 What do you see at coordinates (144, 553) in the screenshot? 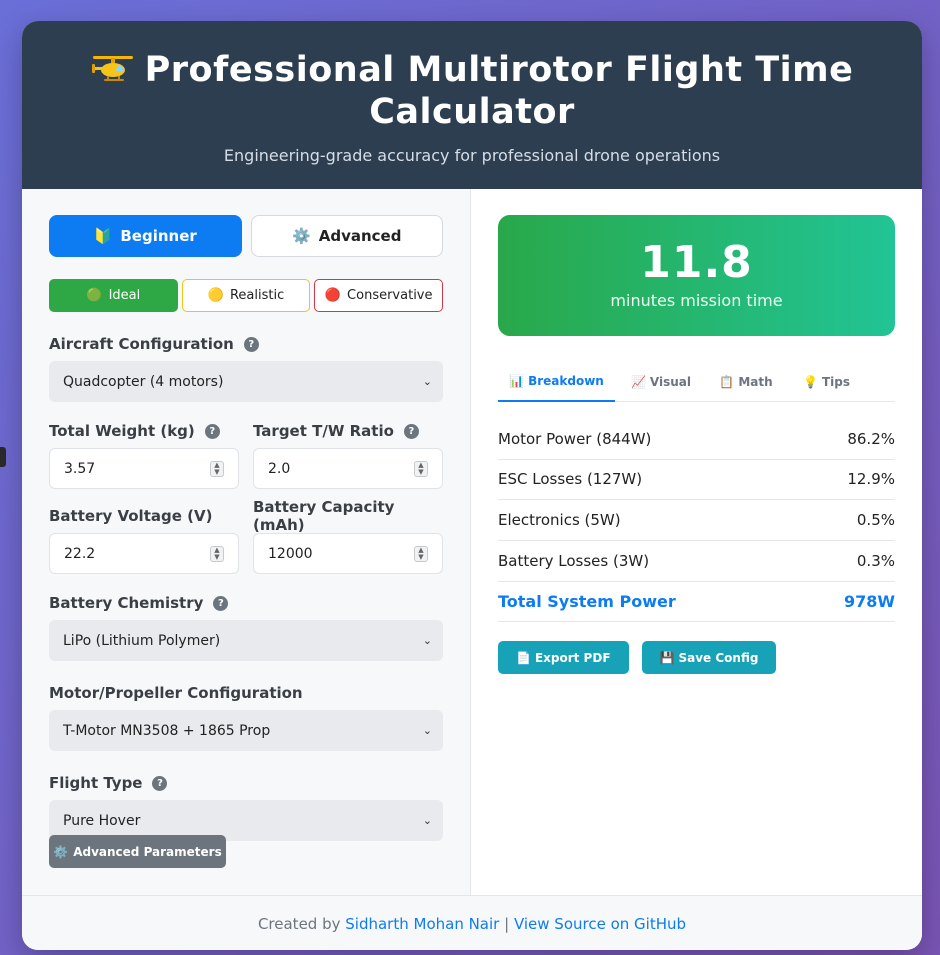
I see `battery-voltage-input: 22.2 ▲ ▼` at bounding box center [144, 553].